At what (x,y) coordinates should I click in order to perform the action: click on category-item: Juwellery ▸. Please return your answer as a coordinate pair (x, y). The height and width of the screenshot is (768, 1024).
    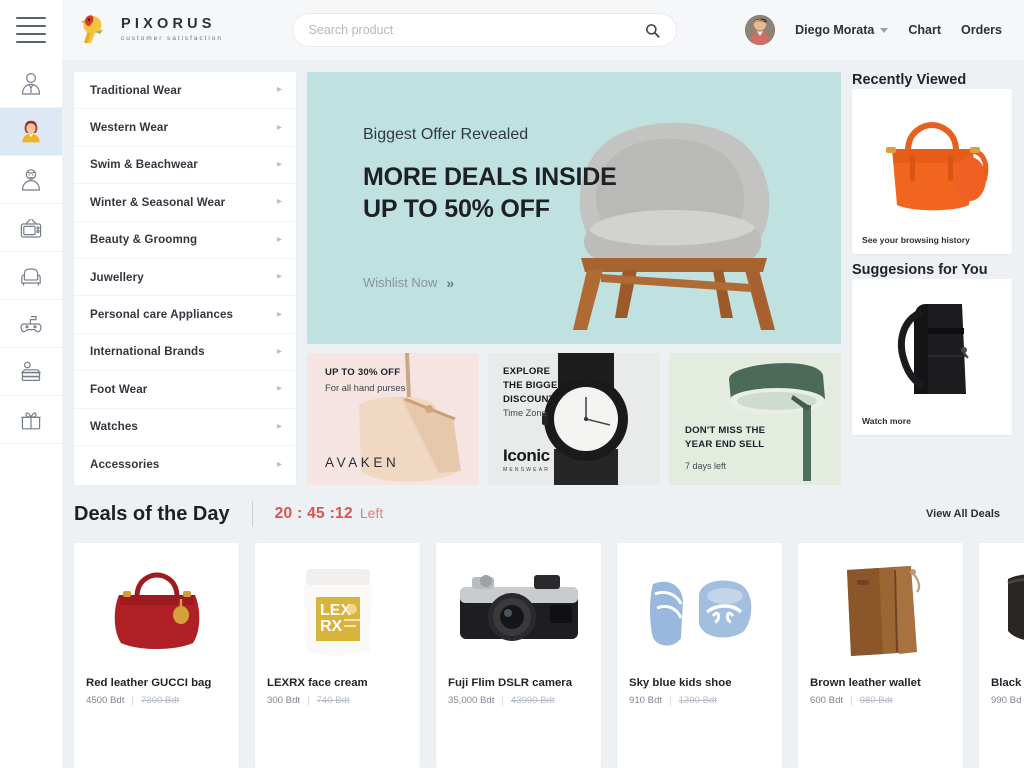
    Looking at the image, I should click on (185, 278).